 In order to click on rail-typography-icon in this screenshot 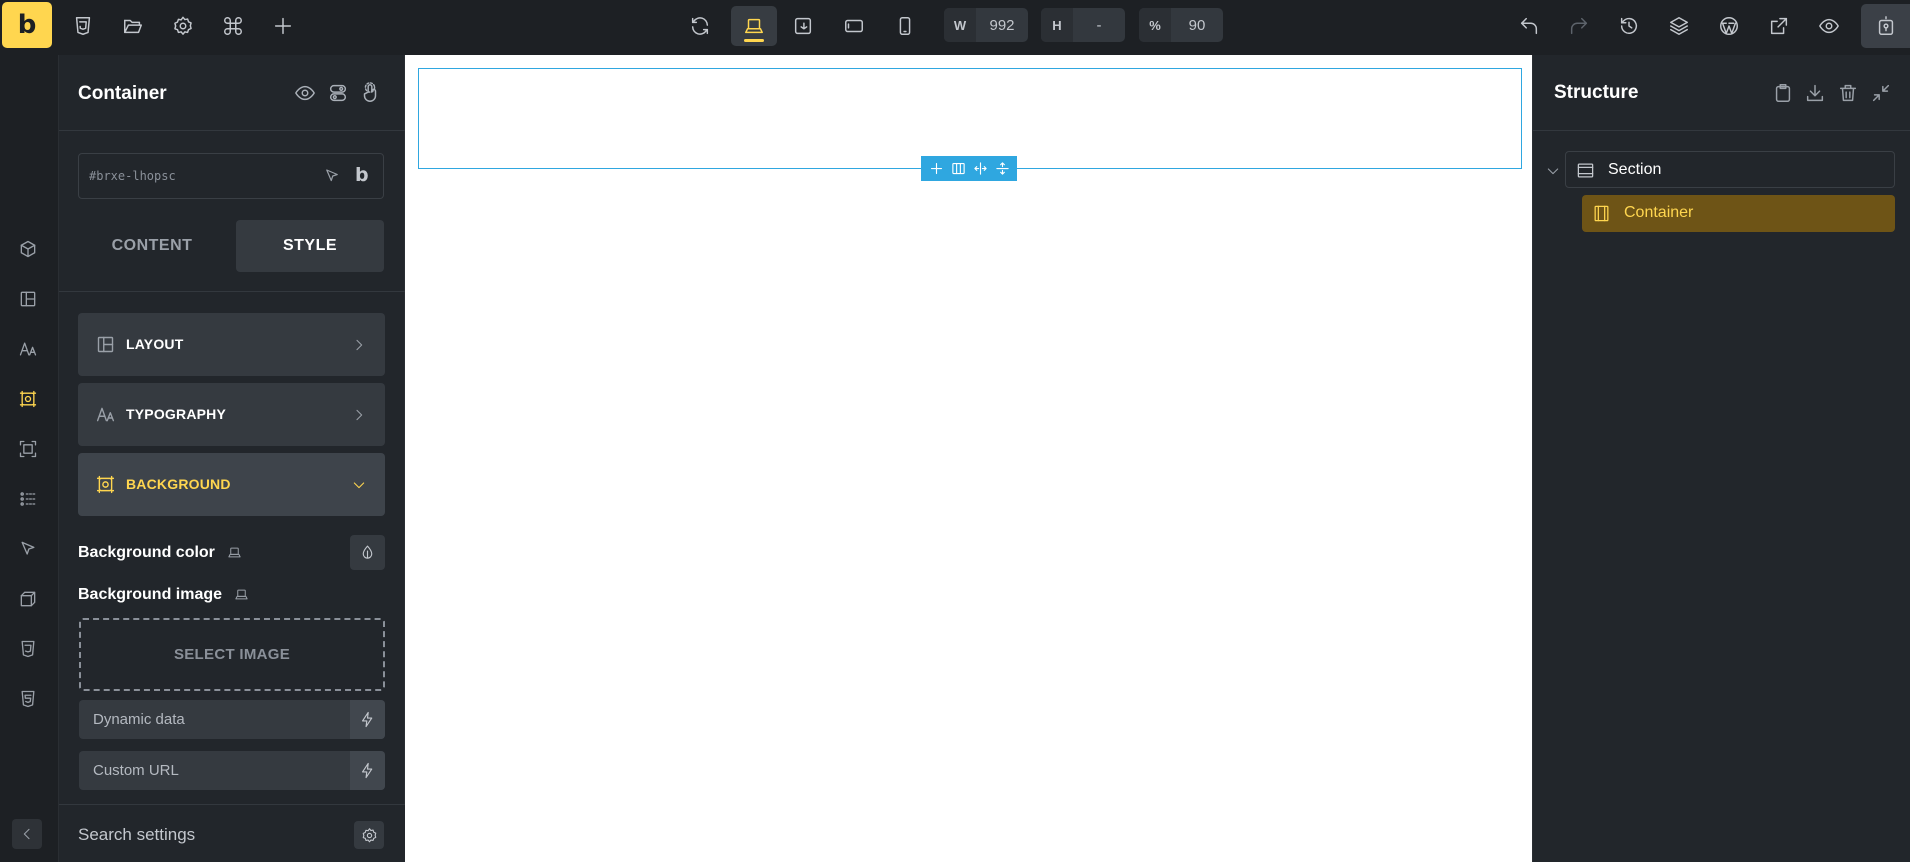, I will do `click(28, 349)`.